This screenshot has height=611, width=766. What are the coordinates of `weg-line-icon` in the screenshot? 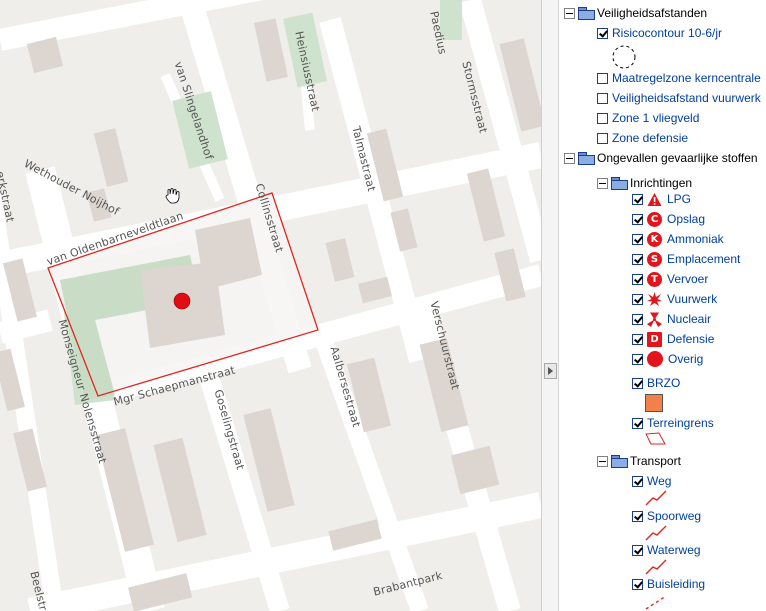 It's located at (656, 498).